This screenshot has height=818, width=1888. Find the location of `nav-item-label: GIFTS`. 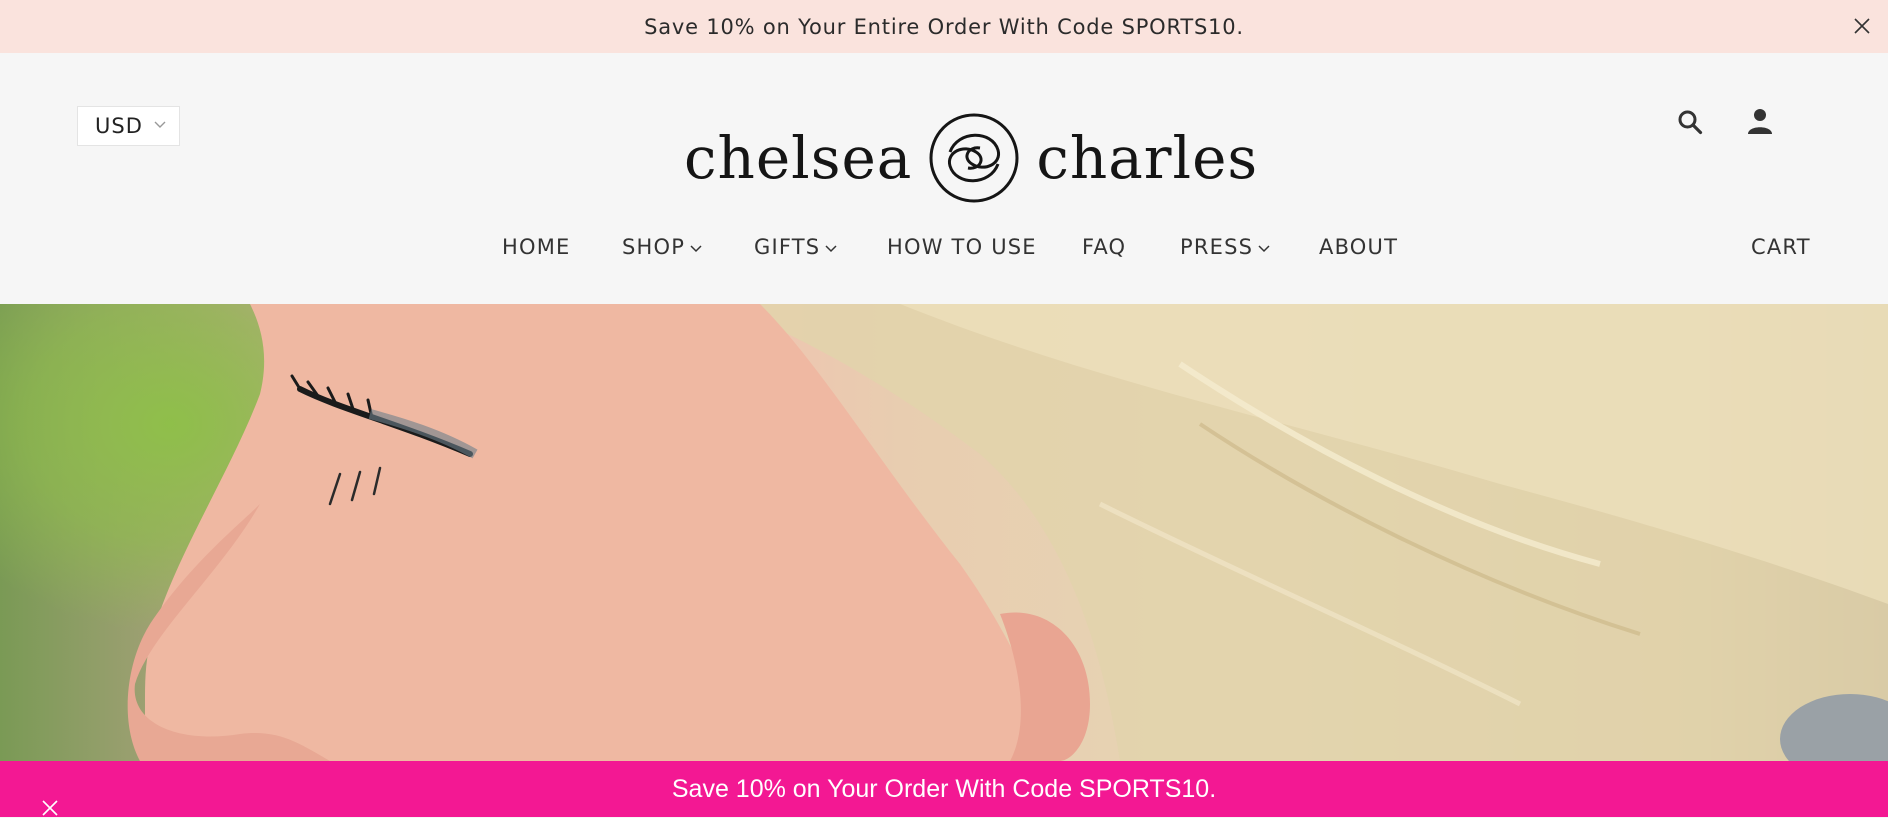

nav-item-label: GIFTS is located at coordinates (787, 247).